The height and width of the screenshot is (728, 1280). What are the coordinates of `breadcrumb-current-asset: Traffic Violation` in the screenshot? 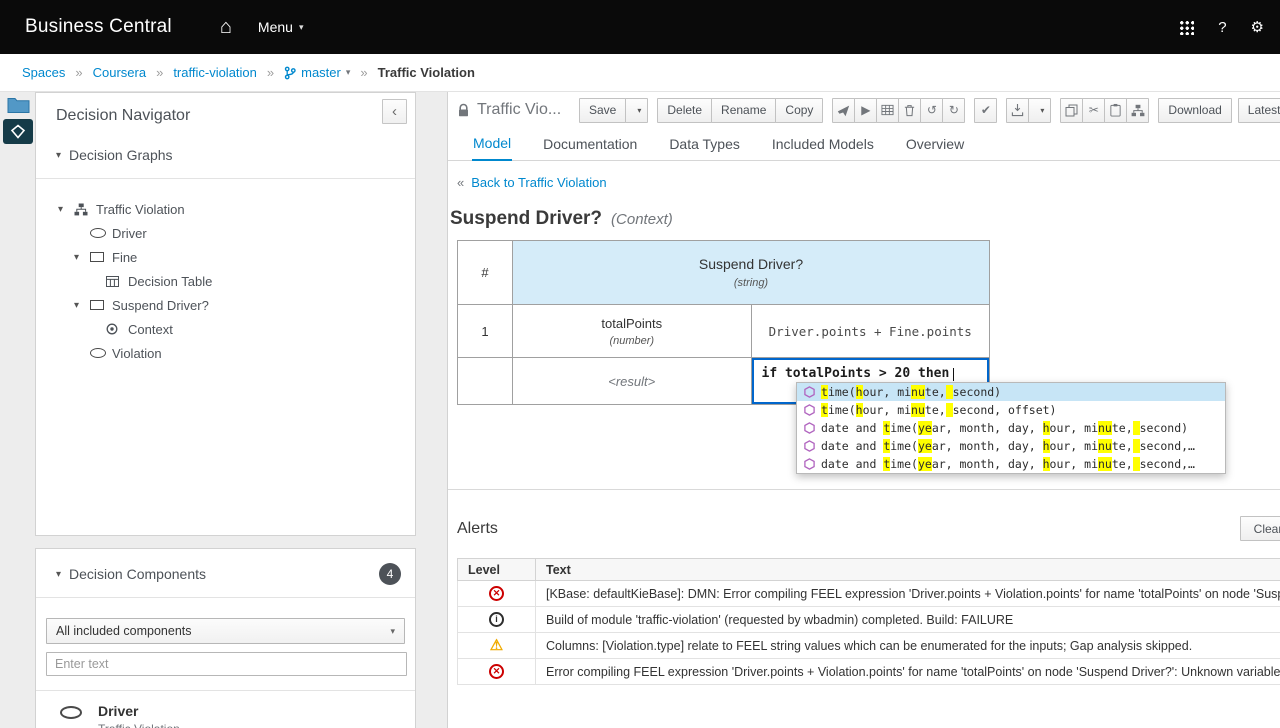 It's located at (426, 72).